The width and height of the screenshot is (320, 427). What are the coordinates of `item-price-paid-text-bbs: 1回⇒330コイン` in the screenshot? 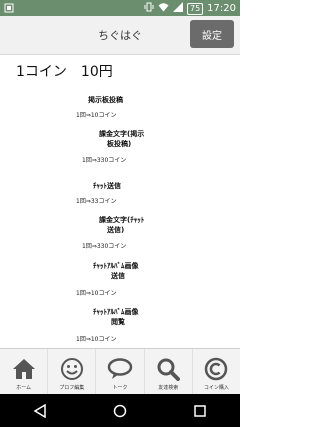 It's located at (104, 160).